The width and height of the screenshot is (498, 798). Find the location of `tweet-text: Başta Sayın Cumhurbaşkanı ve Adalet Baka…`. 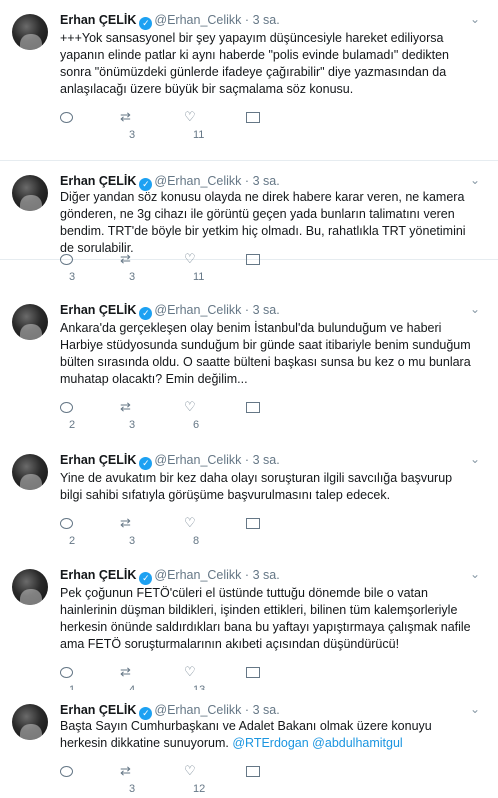

tweet-text: Başta Sayın Cumhurbaşkanı ve Adalet Baka… is located at coordinates (268, 735).